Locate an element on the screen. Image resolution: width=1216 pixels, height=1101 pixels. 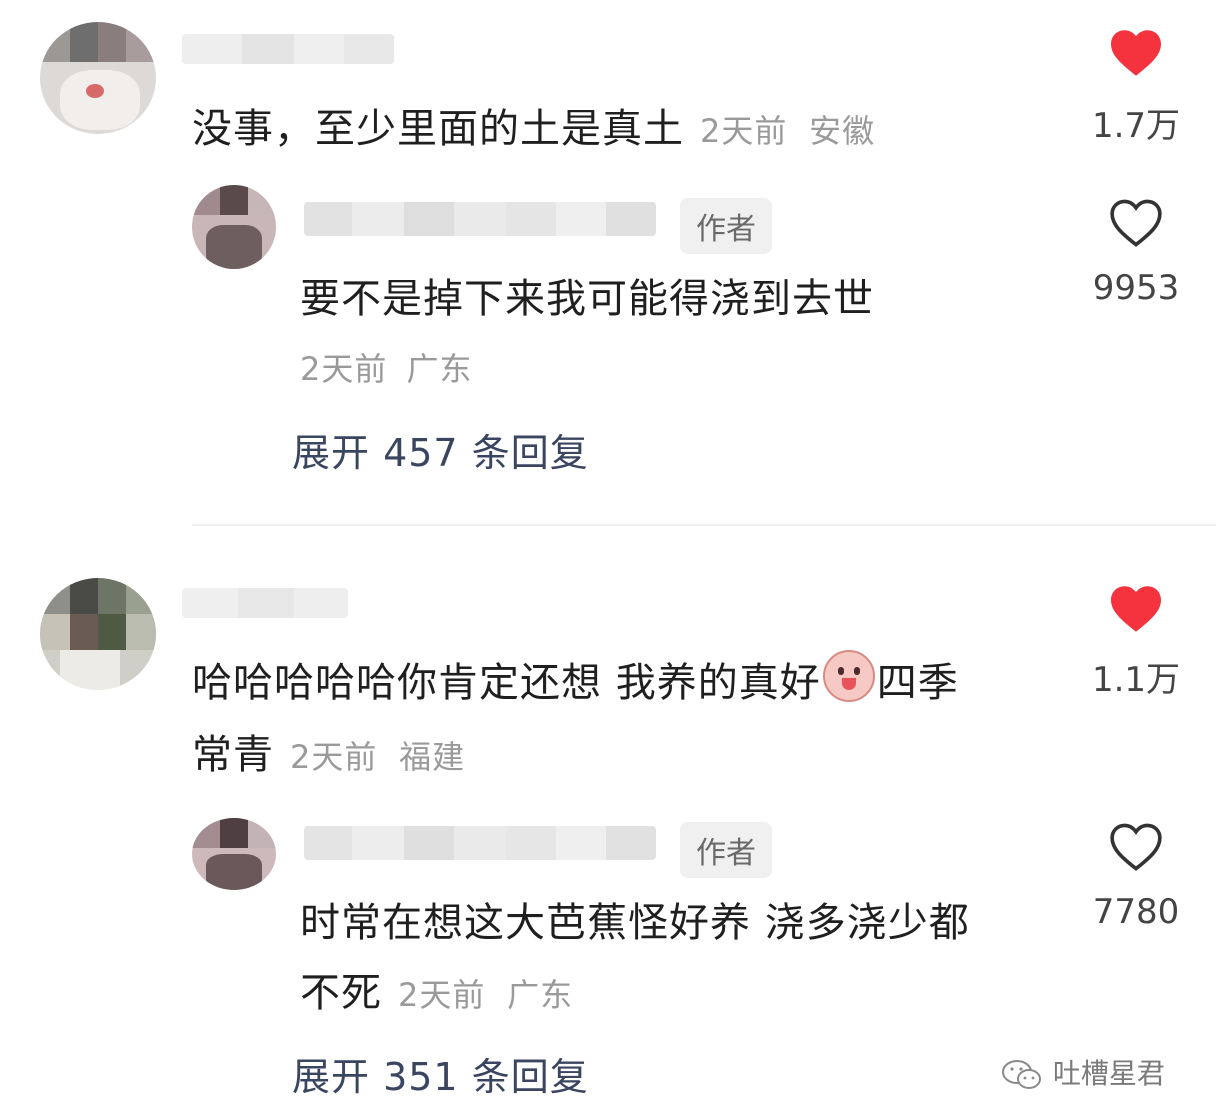
wechat-icon is located at coordinates (1021, 1074).